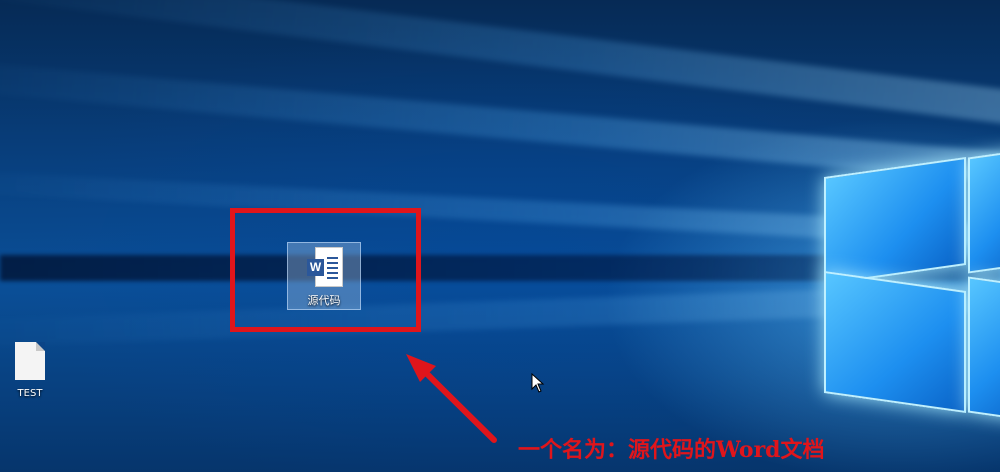 The width and height of the screenshot is (1000, 472). I want to click on desktop-icon-test: TEST, so click(30, 372).